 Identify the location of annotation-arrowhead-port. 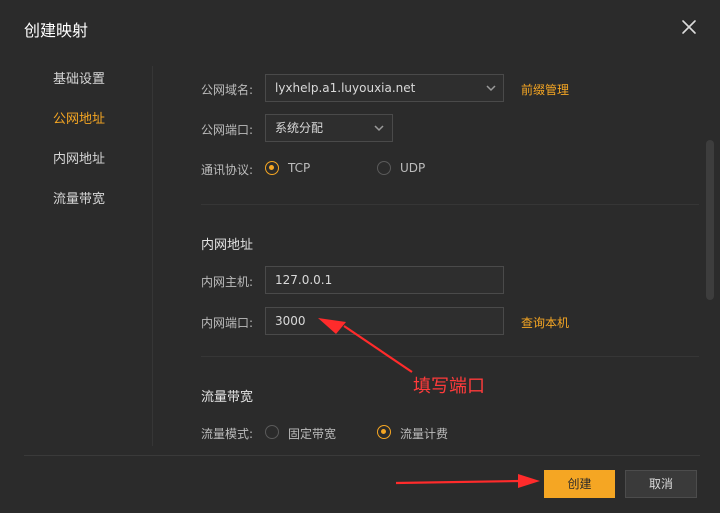
(332, 326).